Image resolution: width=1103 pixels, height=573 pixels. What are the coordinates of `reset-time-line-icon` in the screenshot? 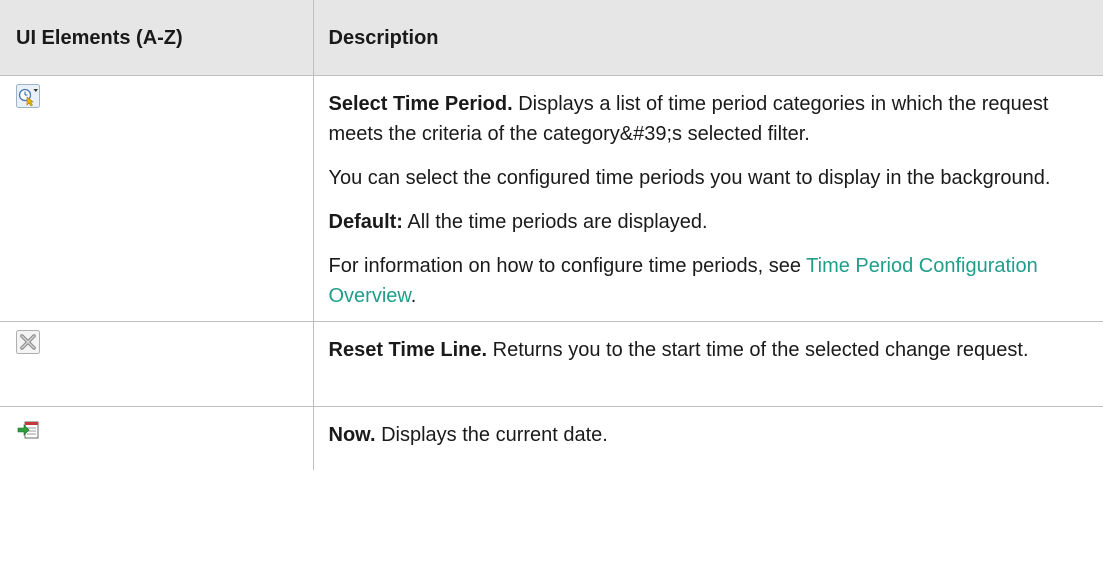 It's located at (28, 342).